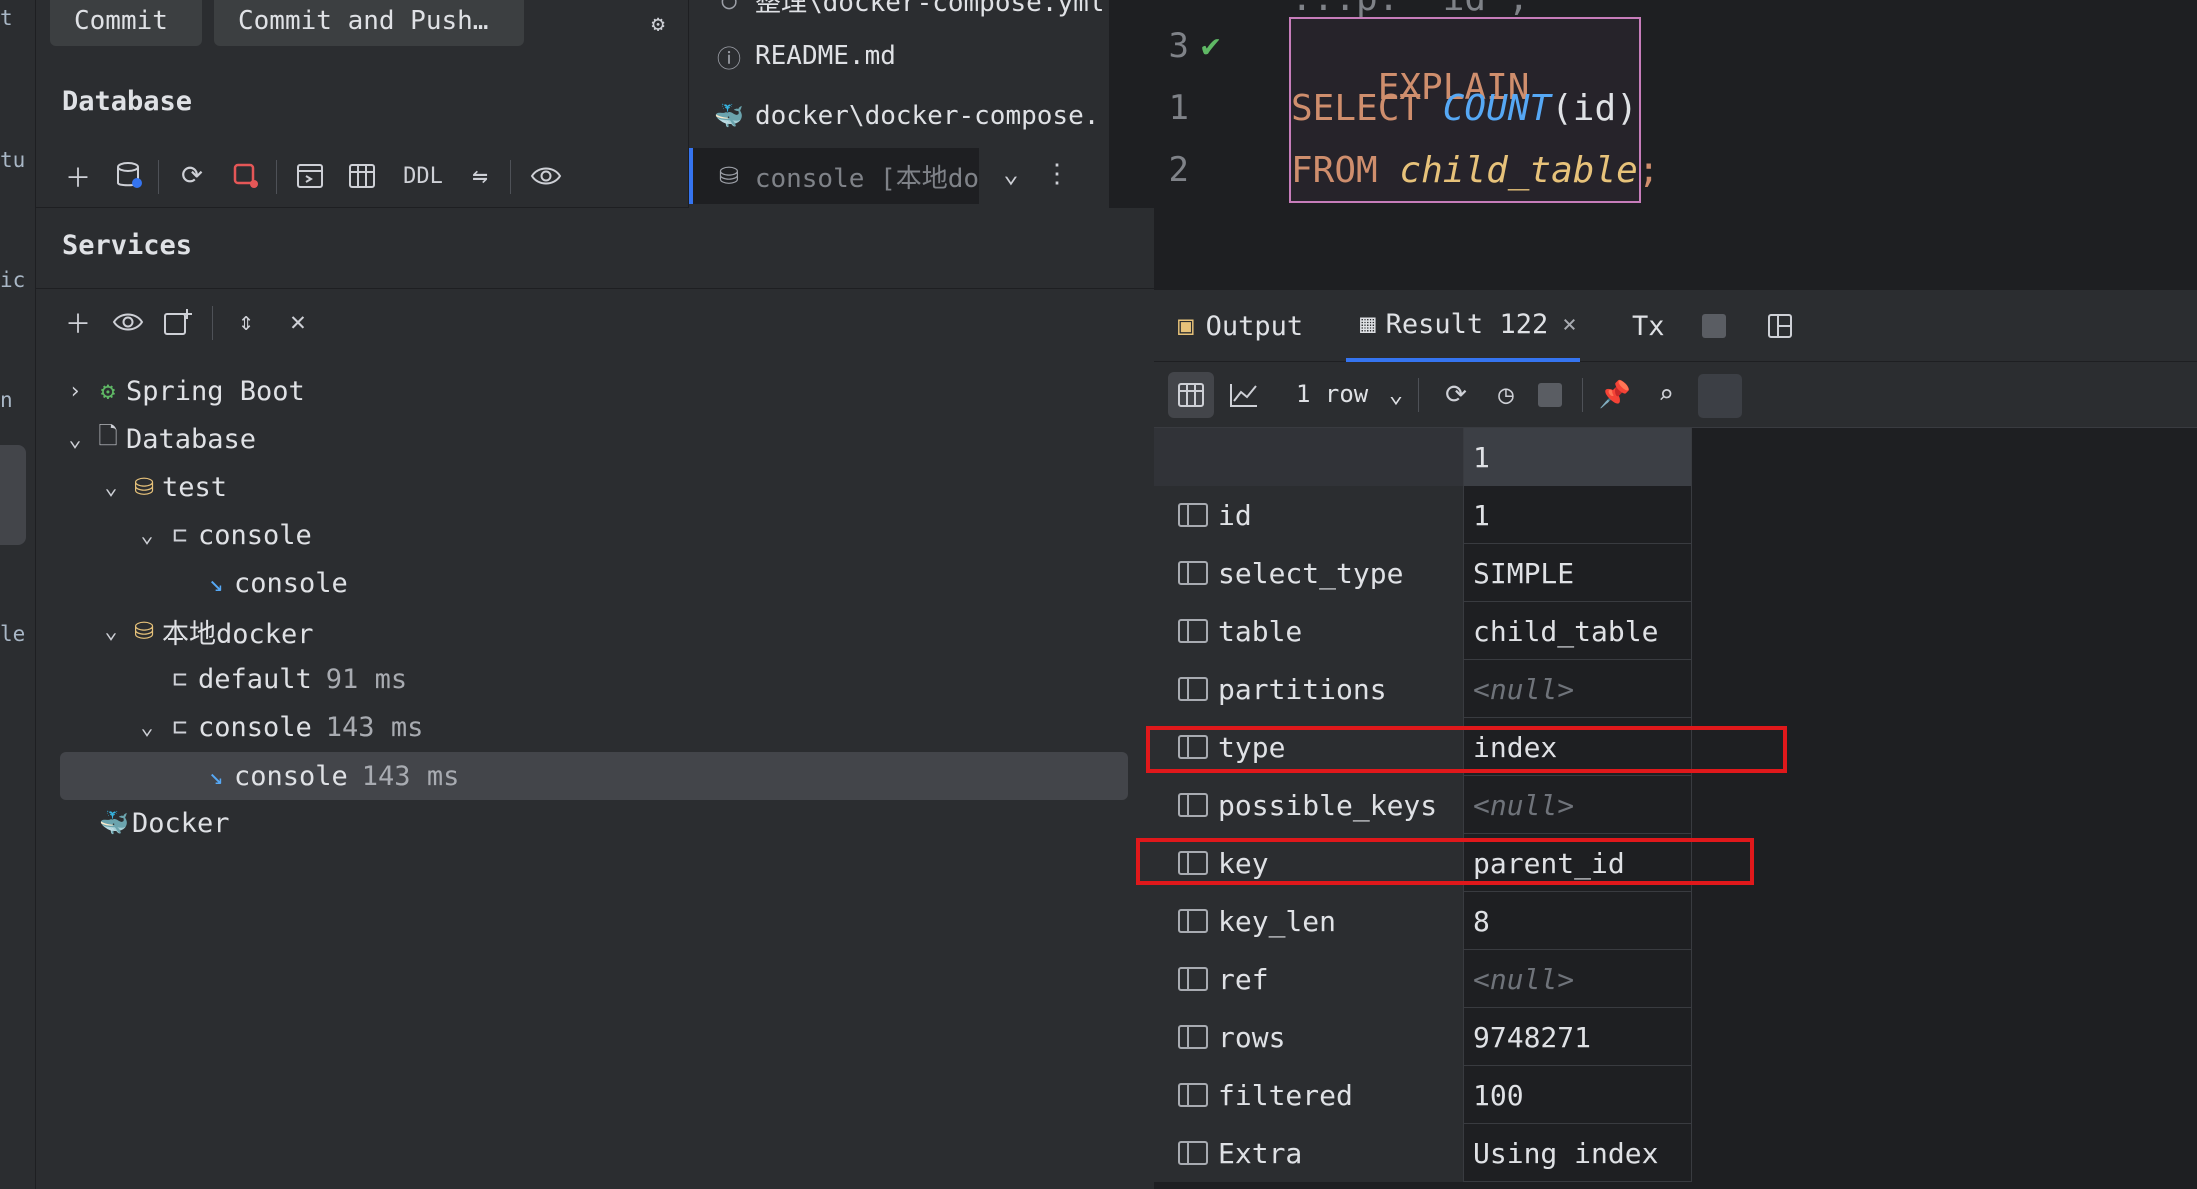  Describe the element at coordinates (127, 101) in the screenshot. I see `database-title: Database` at that location.